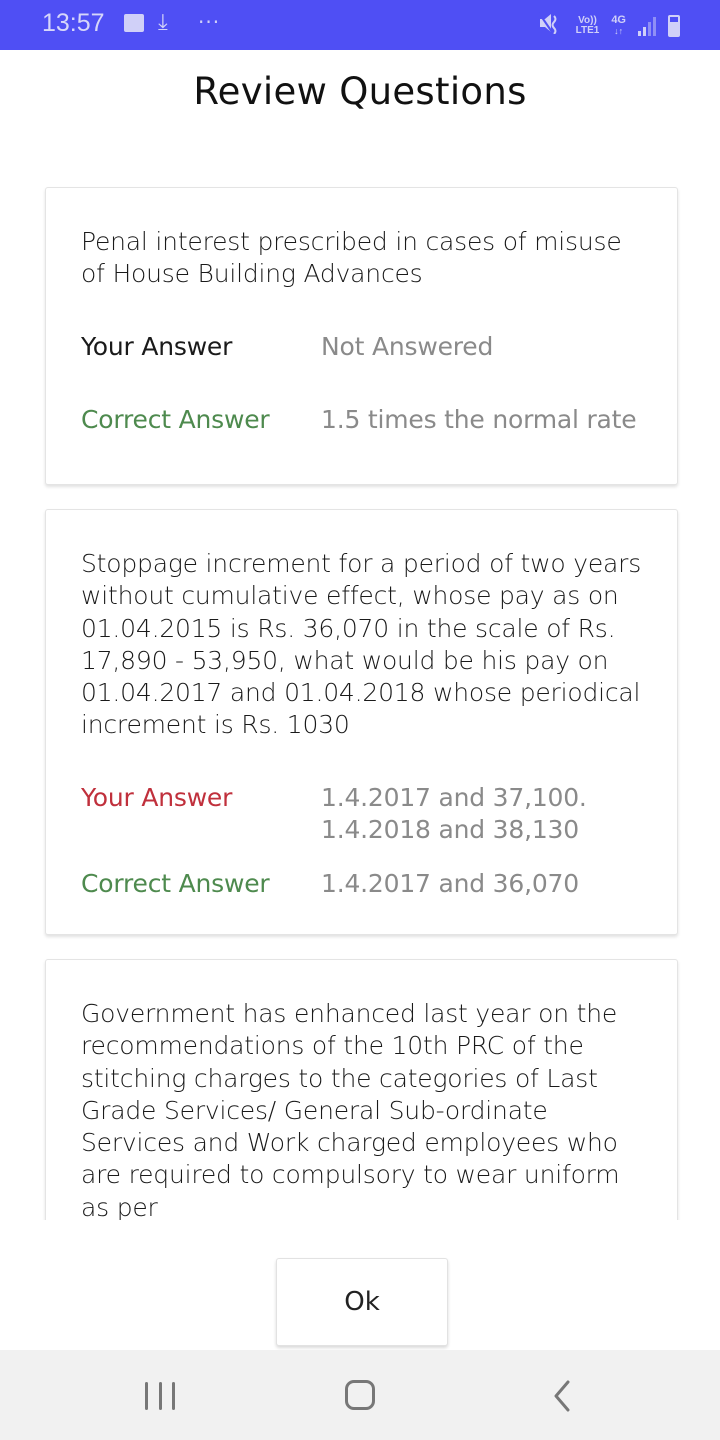  I want to click on home-button, so click(360, 1395).